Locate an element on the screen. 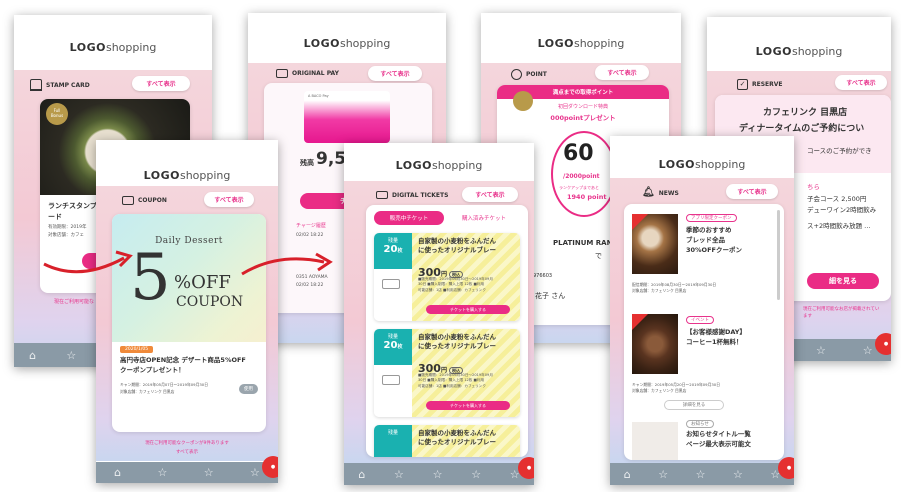  rank-name: PLATINUM RANK is located at coordinates (585, 243).